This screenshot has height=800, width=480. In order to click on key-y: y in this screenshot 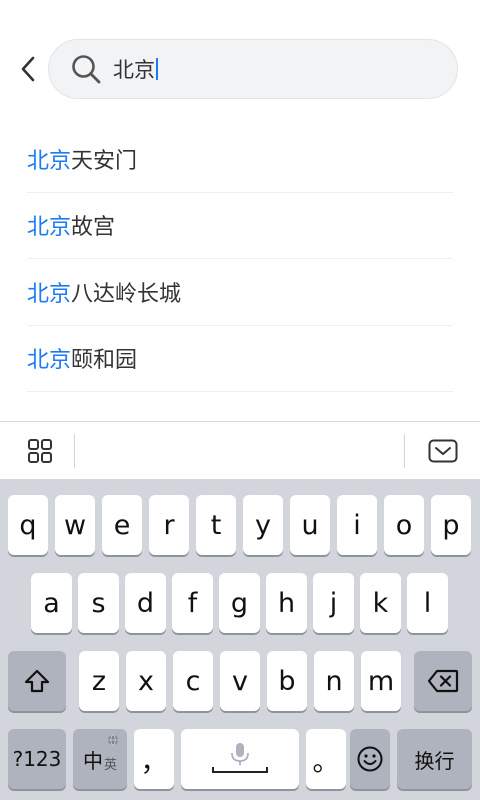, I will do `click(263, 525)`.